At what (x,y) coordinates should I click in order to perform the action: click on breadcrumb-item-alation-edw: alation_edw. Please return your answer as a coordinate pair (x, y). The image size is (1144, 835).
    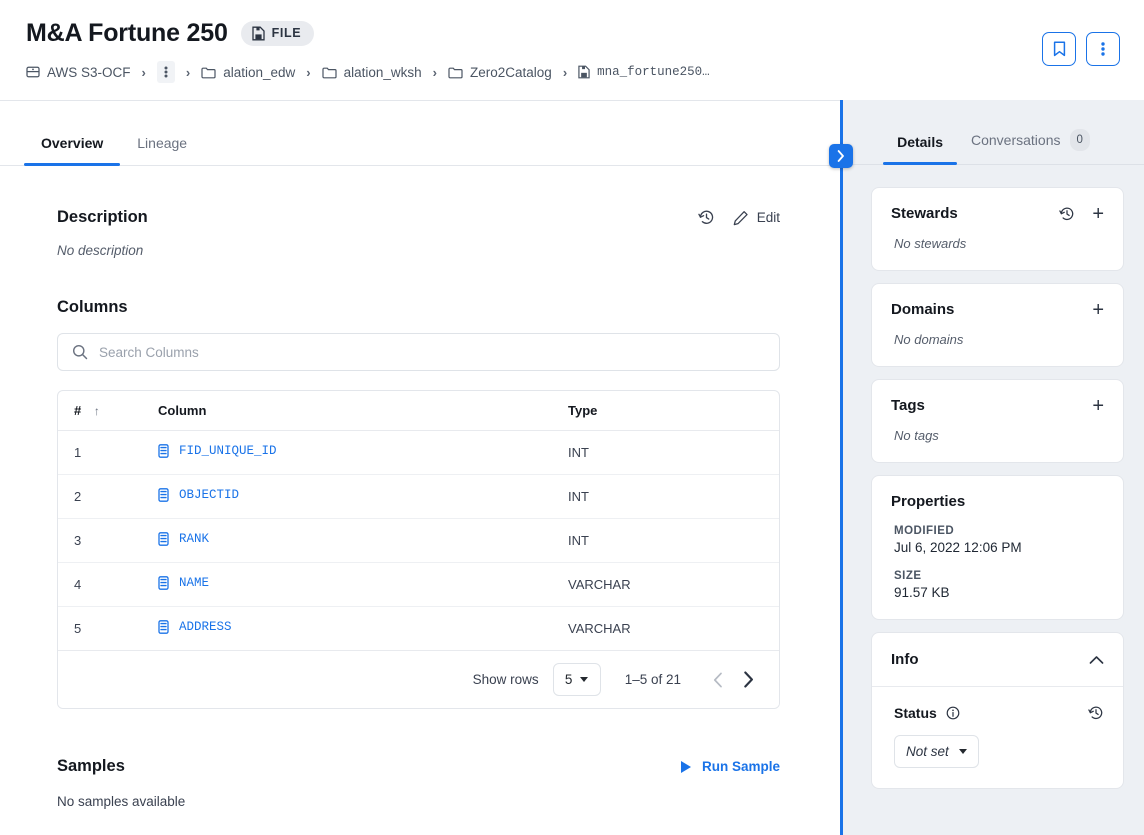
    Looking at the image, I should click on (248, 72).